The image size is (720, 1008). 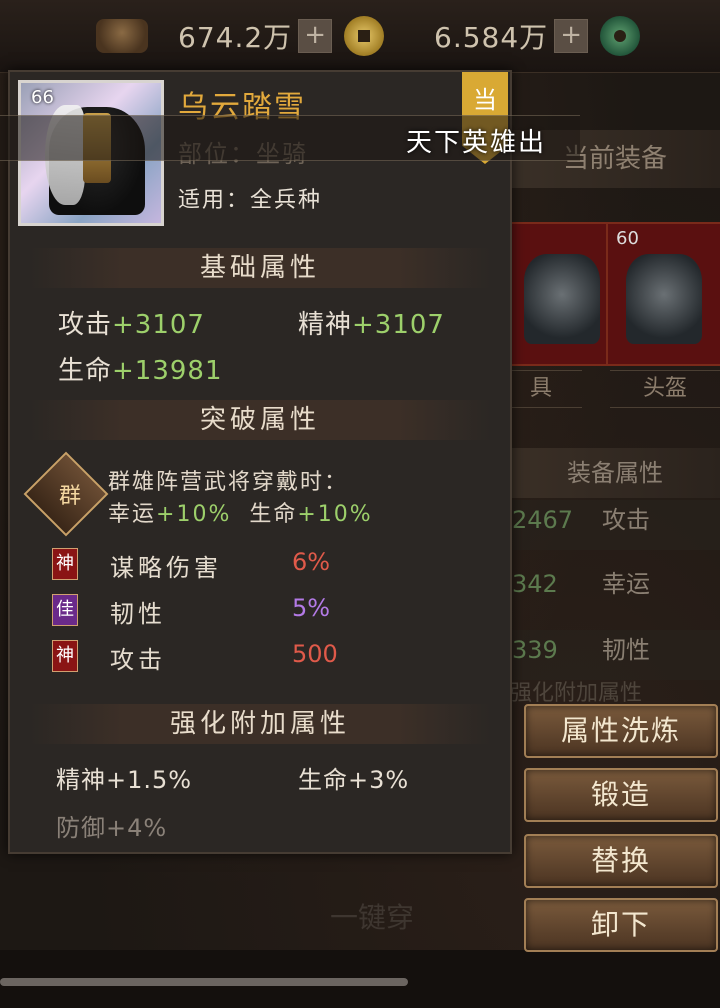 I want to click on equip-attr-row: 342 幸运, so click(x=581, y=584).